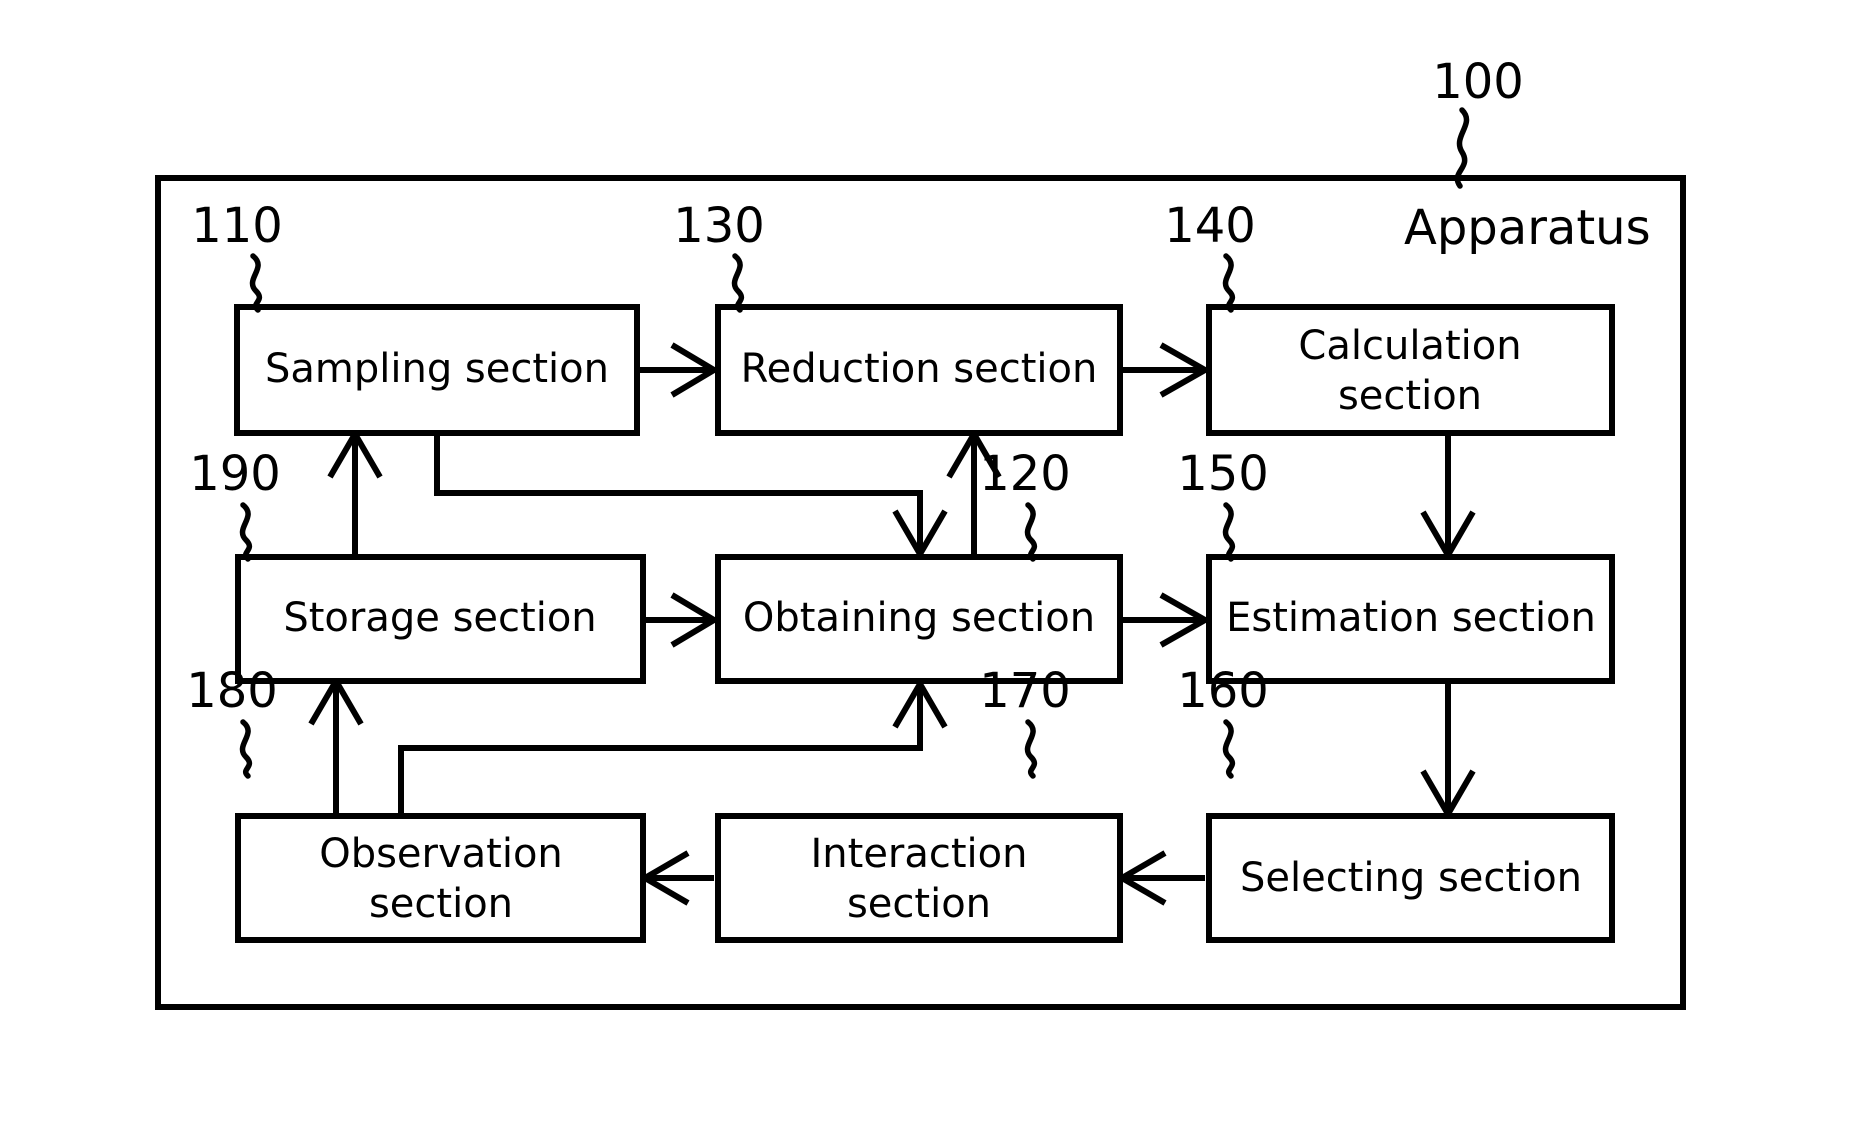 This screenshot has height=1125, width=1861. What do you see at coordinates (1025, 474) in the screenshot?
I see `ref-120-number: 120` at bounding box center [1025, 474].